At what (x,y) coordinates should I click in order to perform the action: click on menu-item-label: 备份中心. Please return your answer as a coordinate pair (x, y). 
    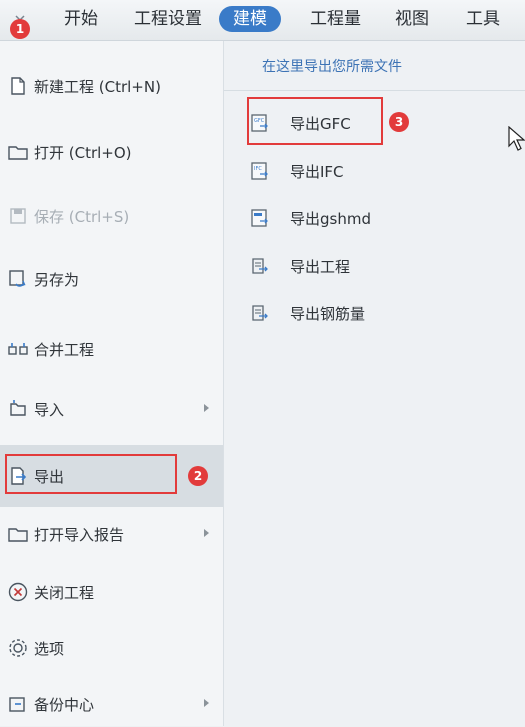
    Looking at the image, I should click on (64, 704).